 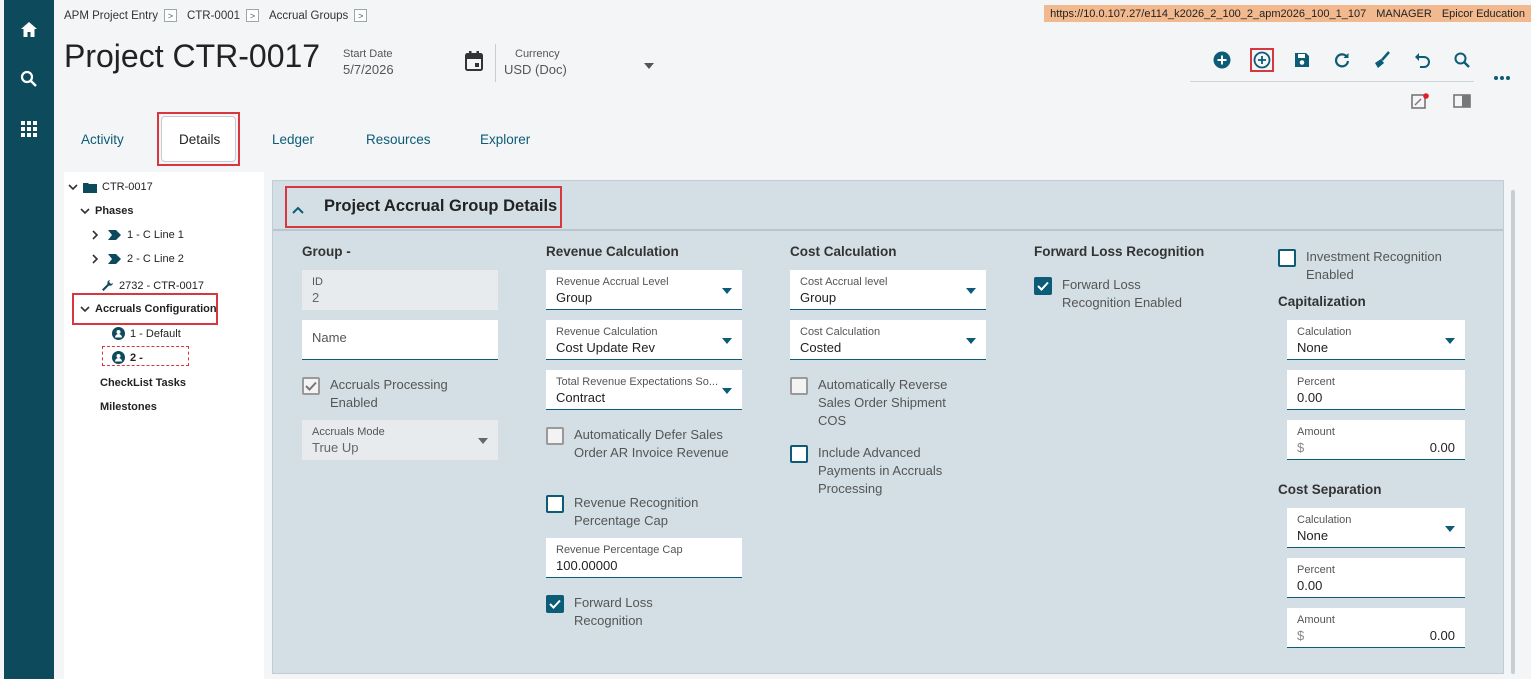 What do you see at coordinates (441, 206) in the screenshot?
I see `panel-title: Project Accrual Group Details` at bounding box center [441, 206].